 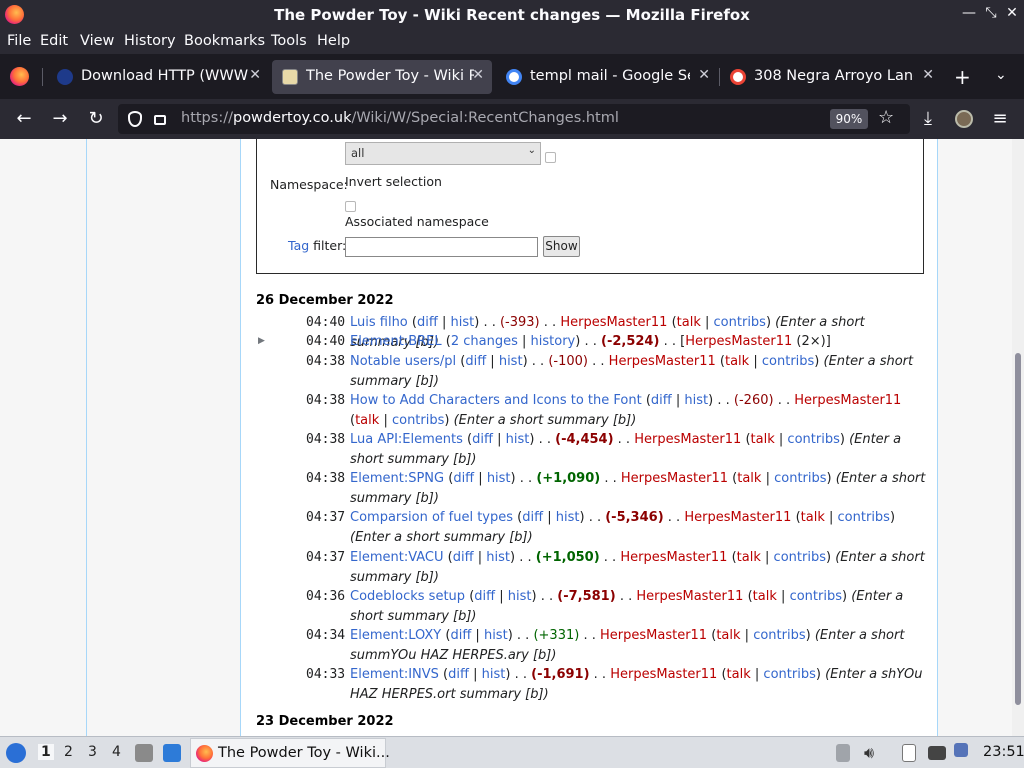 What do you see at coordinates (97, 41) in the screenshot?
I see `menu-view: View` at bounding box center [97, 41].